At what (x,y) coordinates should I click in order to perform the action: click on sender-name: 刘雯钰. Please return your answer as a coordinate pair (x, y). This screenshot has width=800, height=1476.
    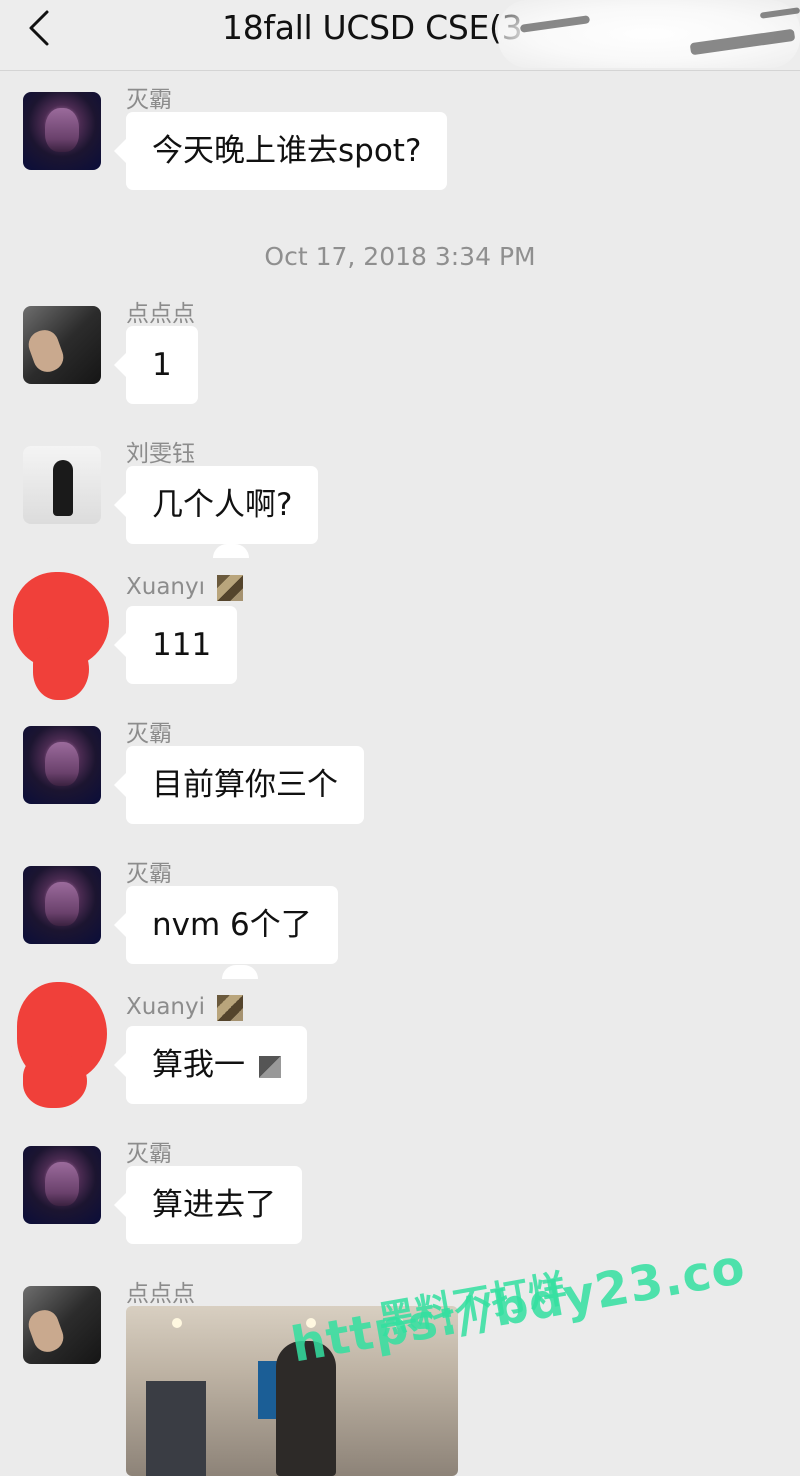
    Looking at the image, I should click on (160, 454).